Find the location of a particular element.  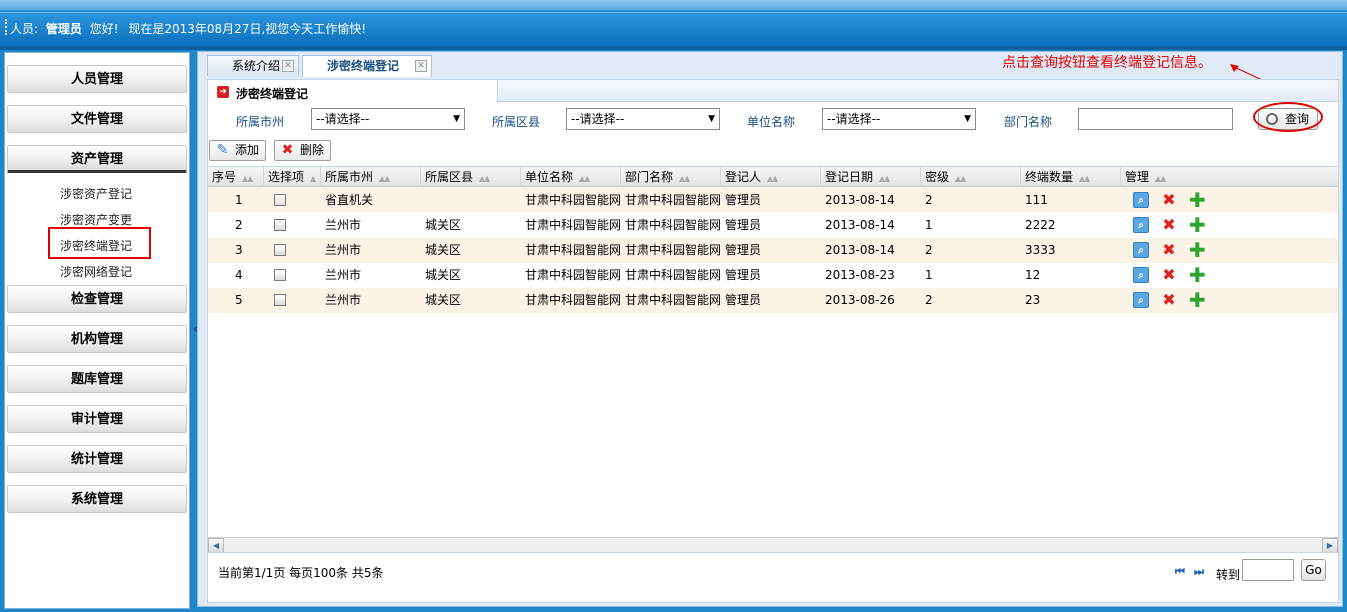

first-page-icon: ⏮ is located at coordinates (1180, 572).